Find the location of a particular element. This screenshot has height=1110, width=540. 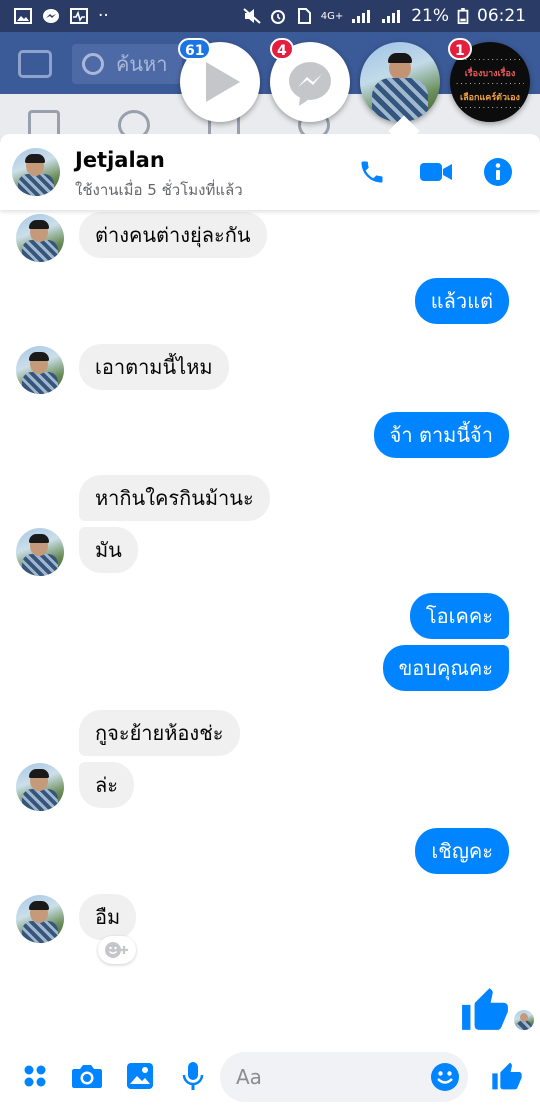

sent-like-icon is located at coordinates (485, 1009).